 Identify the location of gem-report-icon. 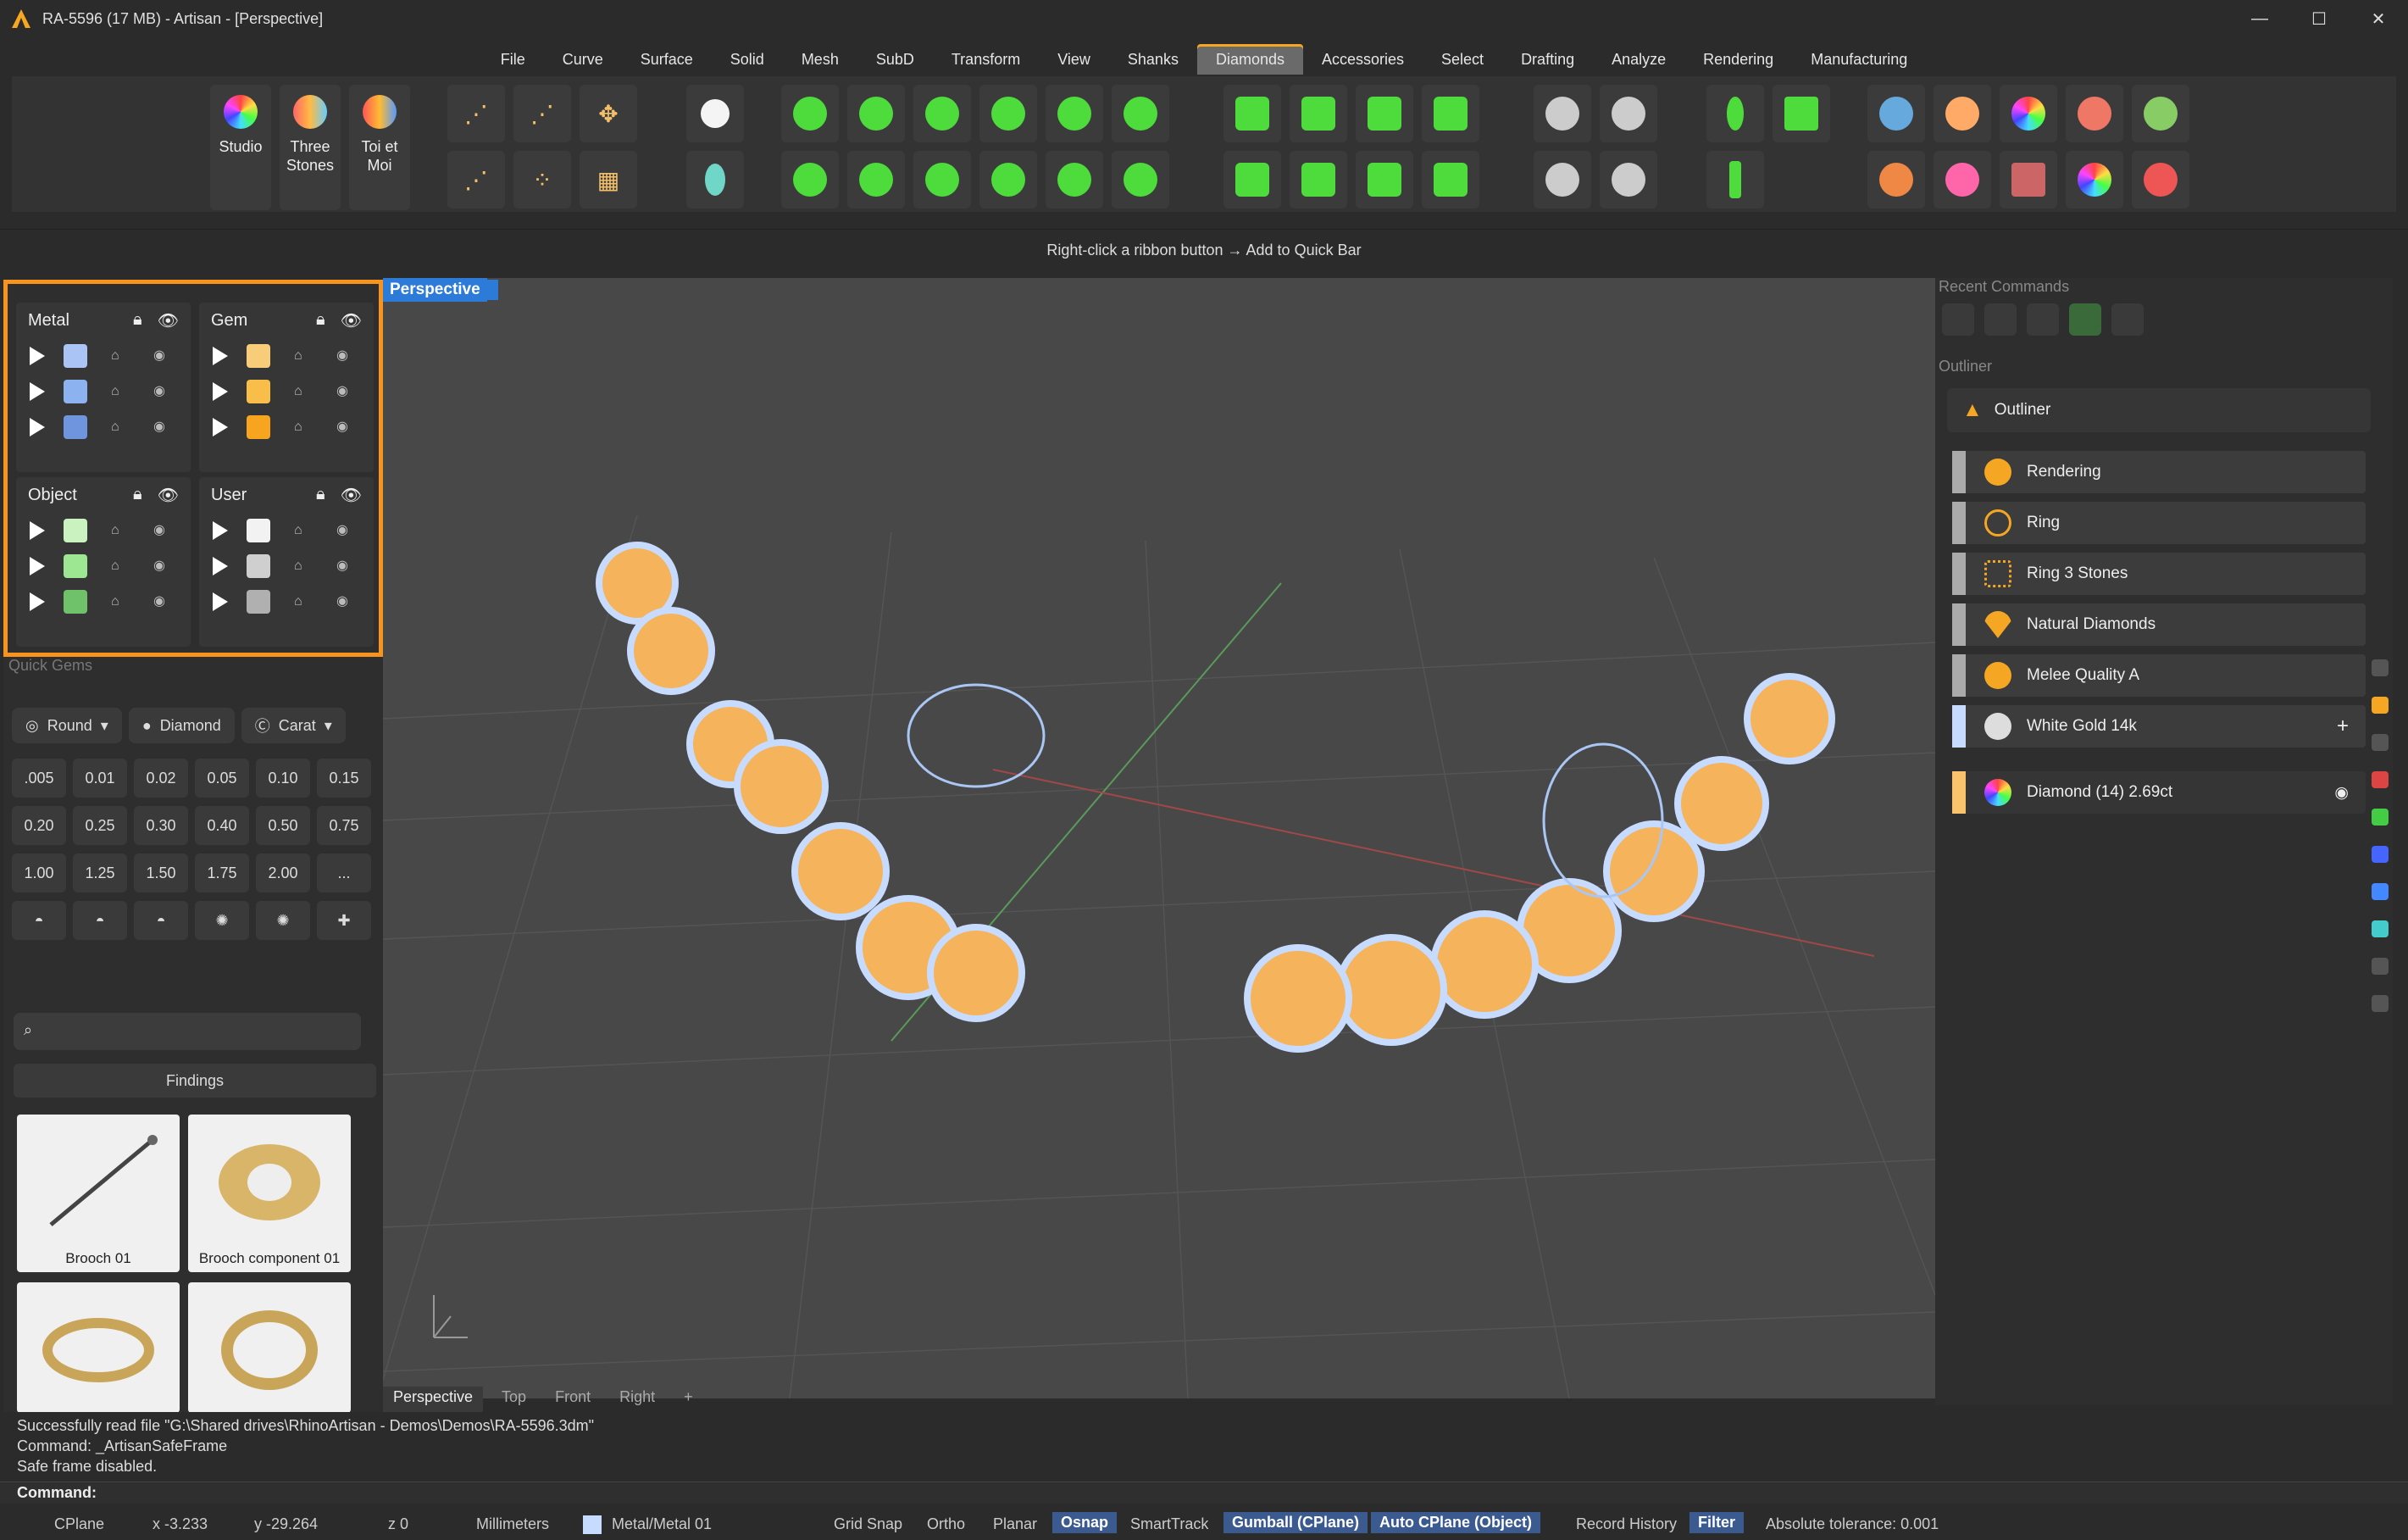
(1896, 114).